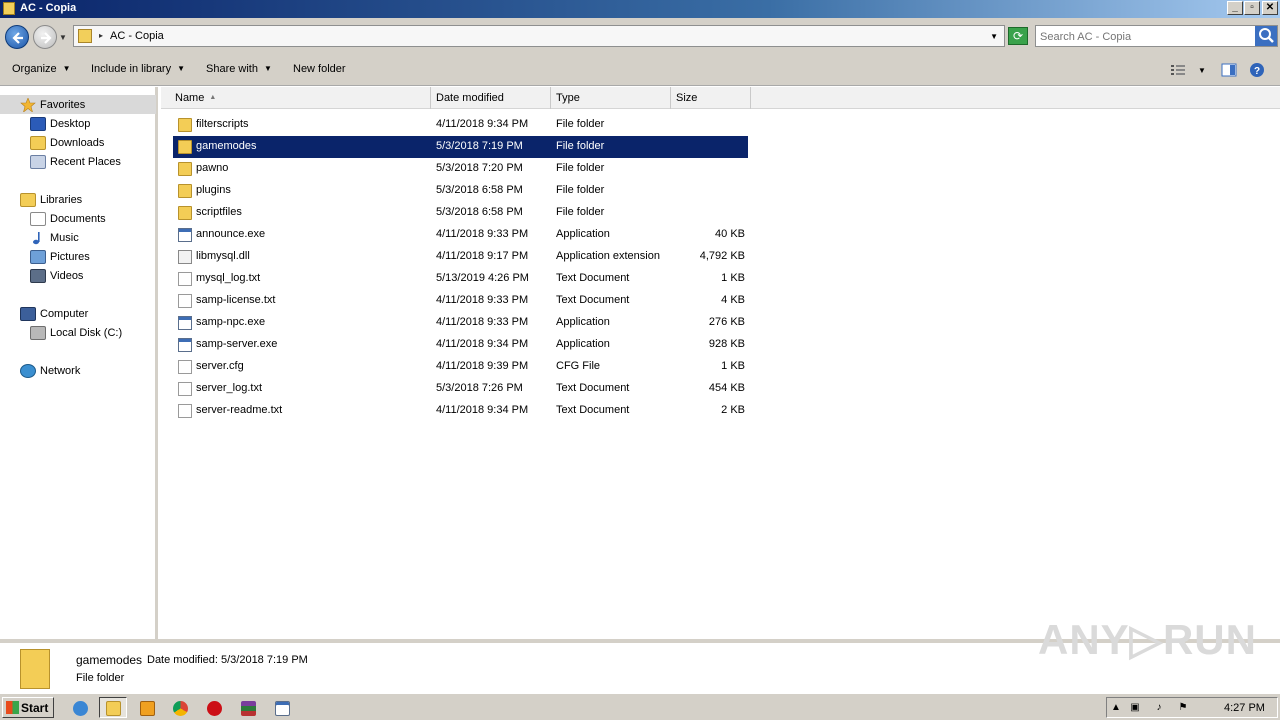 The height and width of the screenshot is (720, 1280). I want to click on taskbar-application, so click(282, 707).